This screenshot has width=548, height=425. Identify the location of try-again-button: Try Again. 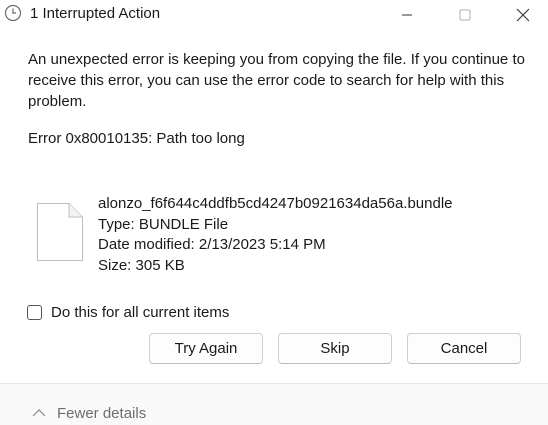
(206, 348).